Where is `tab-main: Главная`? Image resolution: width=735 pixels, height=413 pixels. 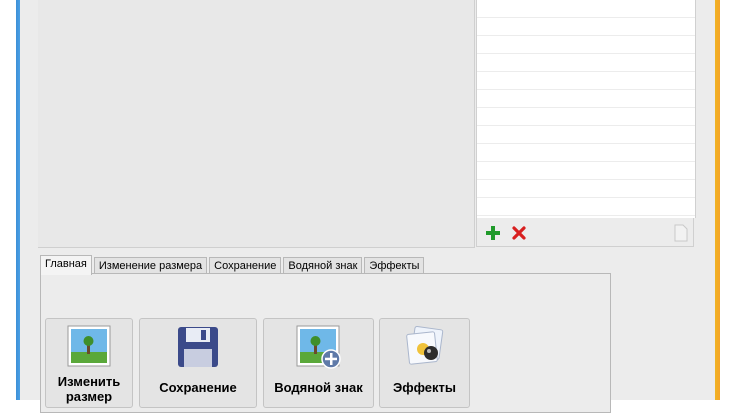
tab-main: Главная is located at coordinates (66, 265).